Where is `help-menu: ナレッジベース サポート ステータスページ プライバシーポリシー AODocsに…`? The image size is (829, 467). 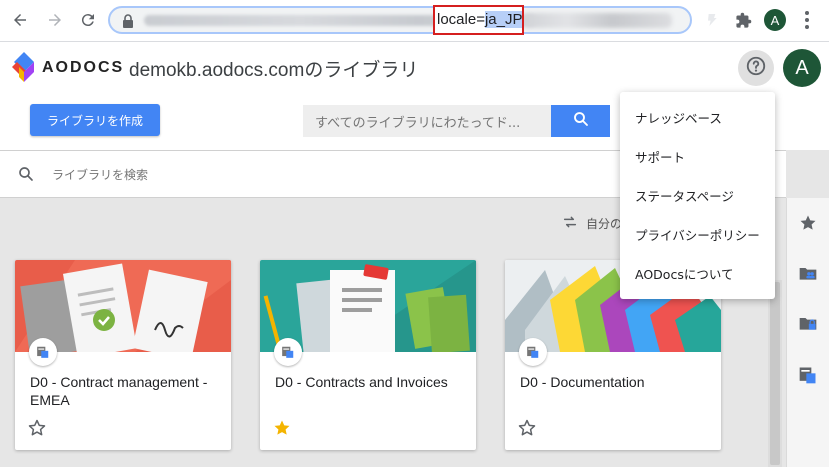
help-menu: ナレッジベース サポート ステータスページ プライバシーポリシー AODocsに… is located at coordinates (697, 195).